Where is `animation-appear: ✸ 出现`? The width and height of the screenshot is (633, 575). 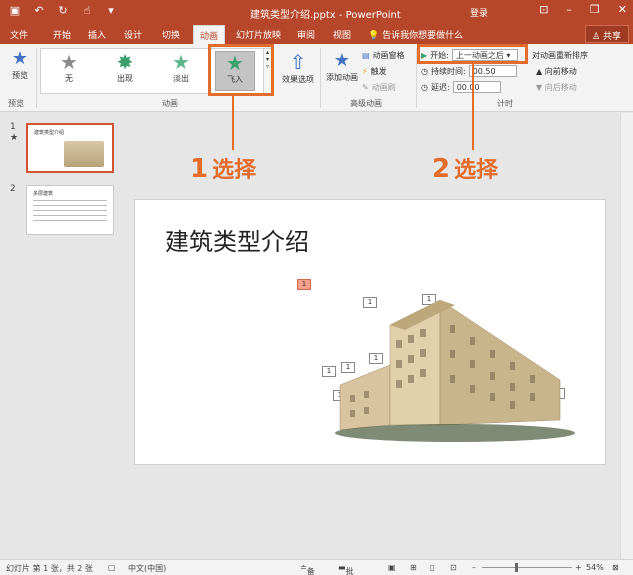 animation-appear: ✸ 出现 is located at coordinates (125, 67).